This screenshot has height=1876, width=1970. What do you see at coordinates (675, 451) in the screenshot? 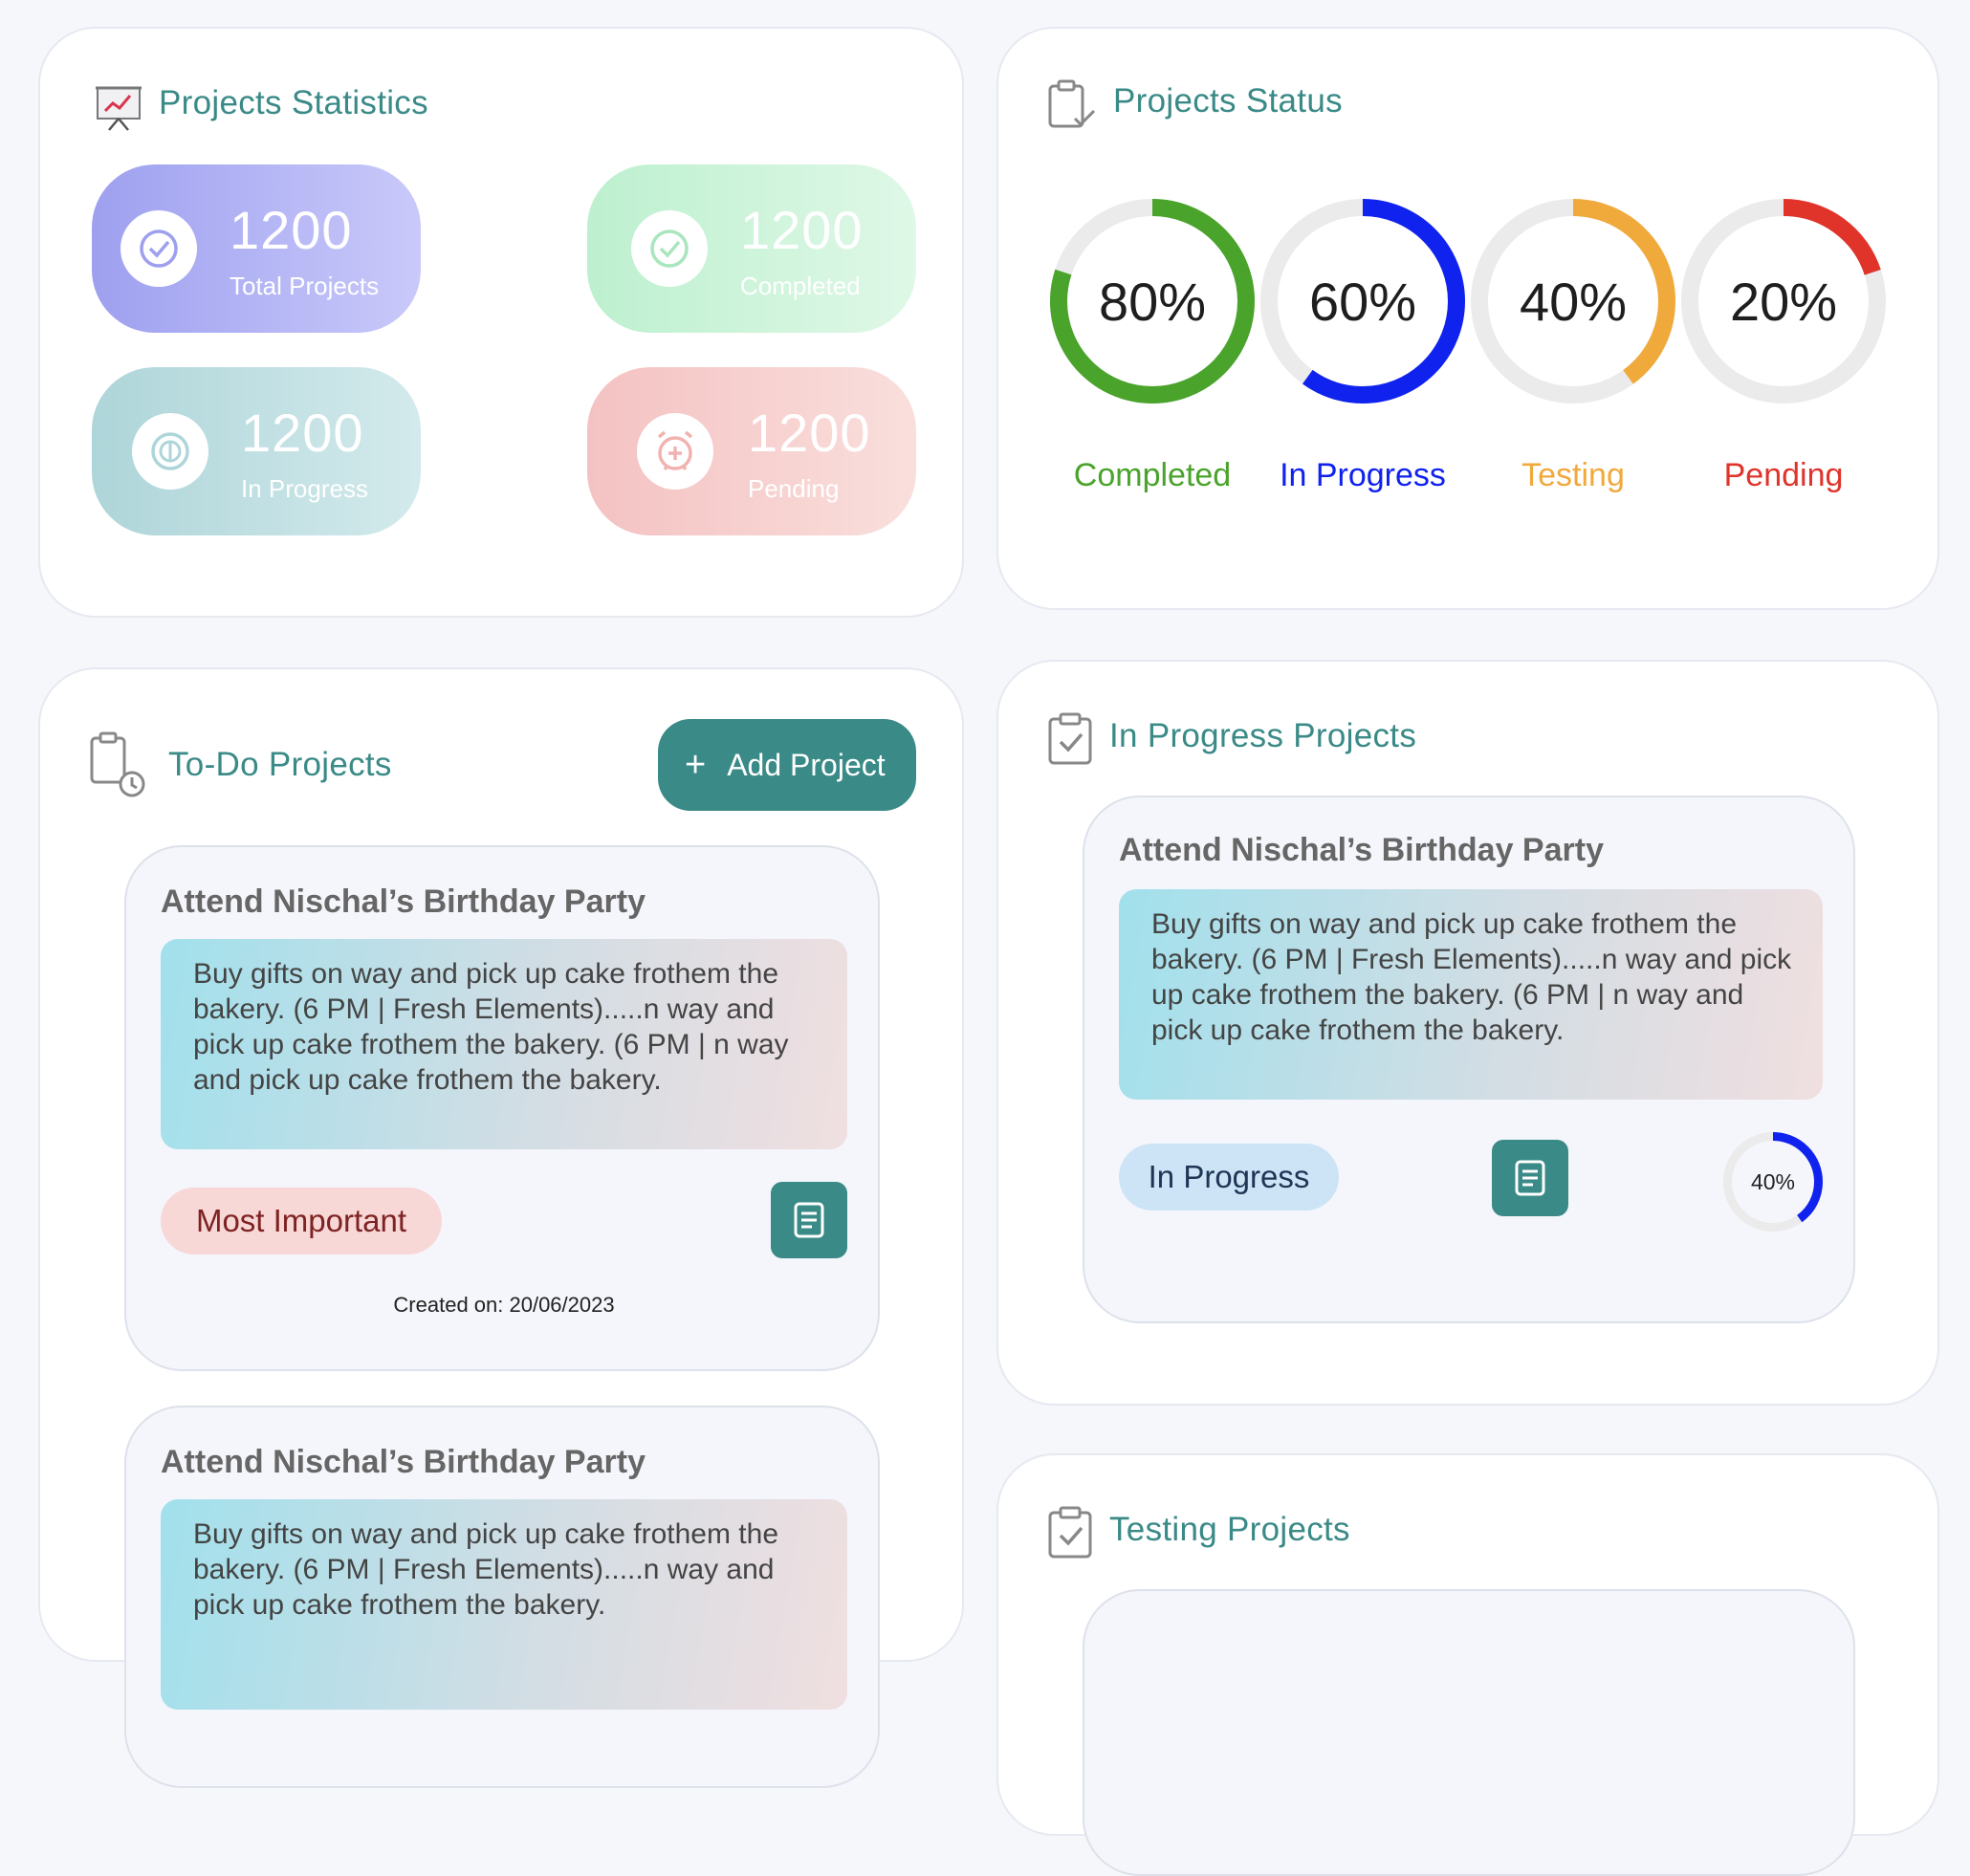
I see `alarm-clock-icon` at bounding box center [675, 451].